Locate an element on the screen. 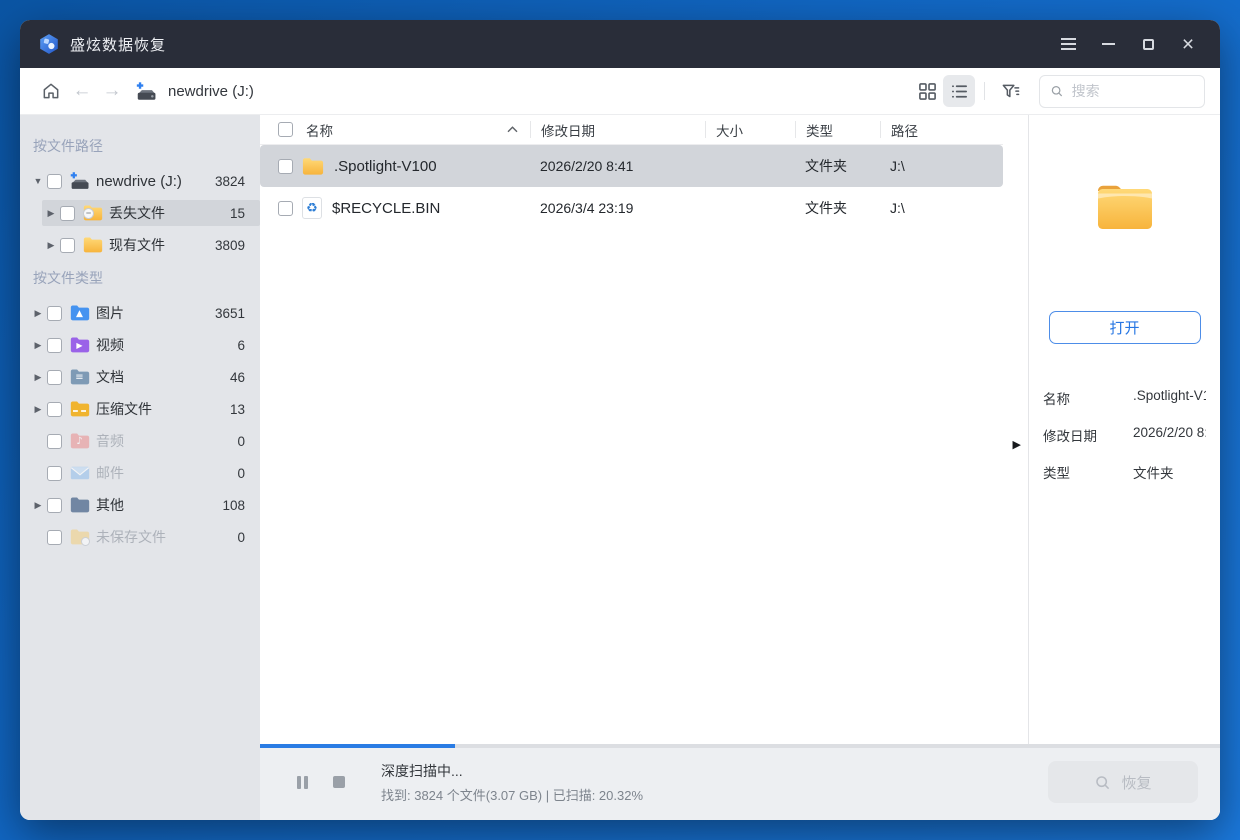 The width and height of the screenshot is (1240, 840). section-header-type: 按文件类型 is located at coordinates (68, 278).